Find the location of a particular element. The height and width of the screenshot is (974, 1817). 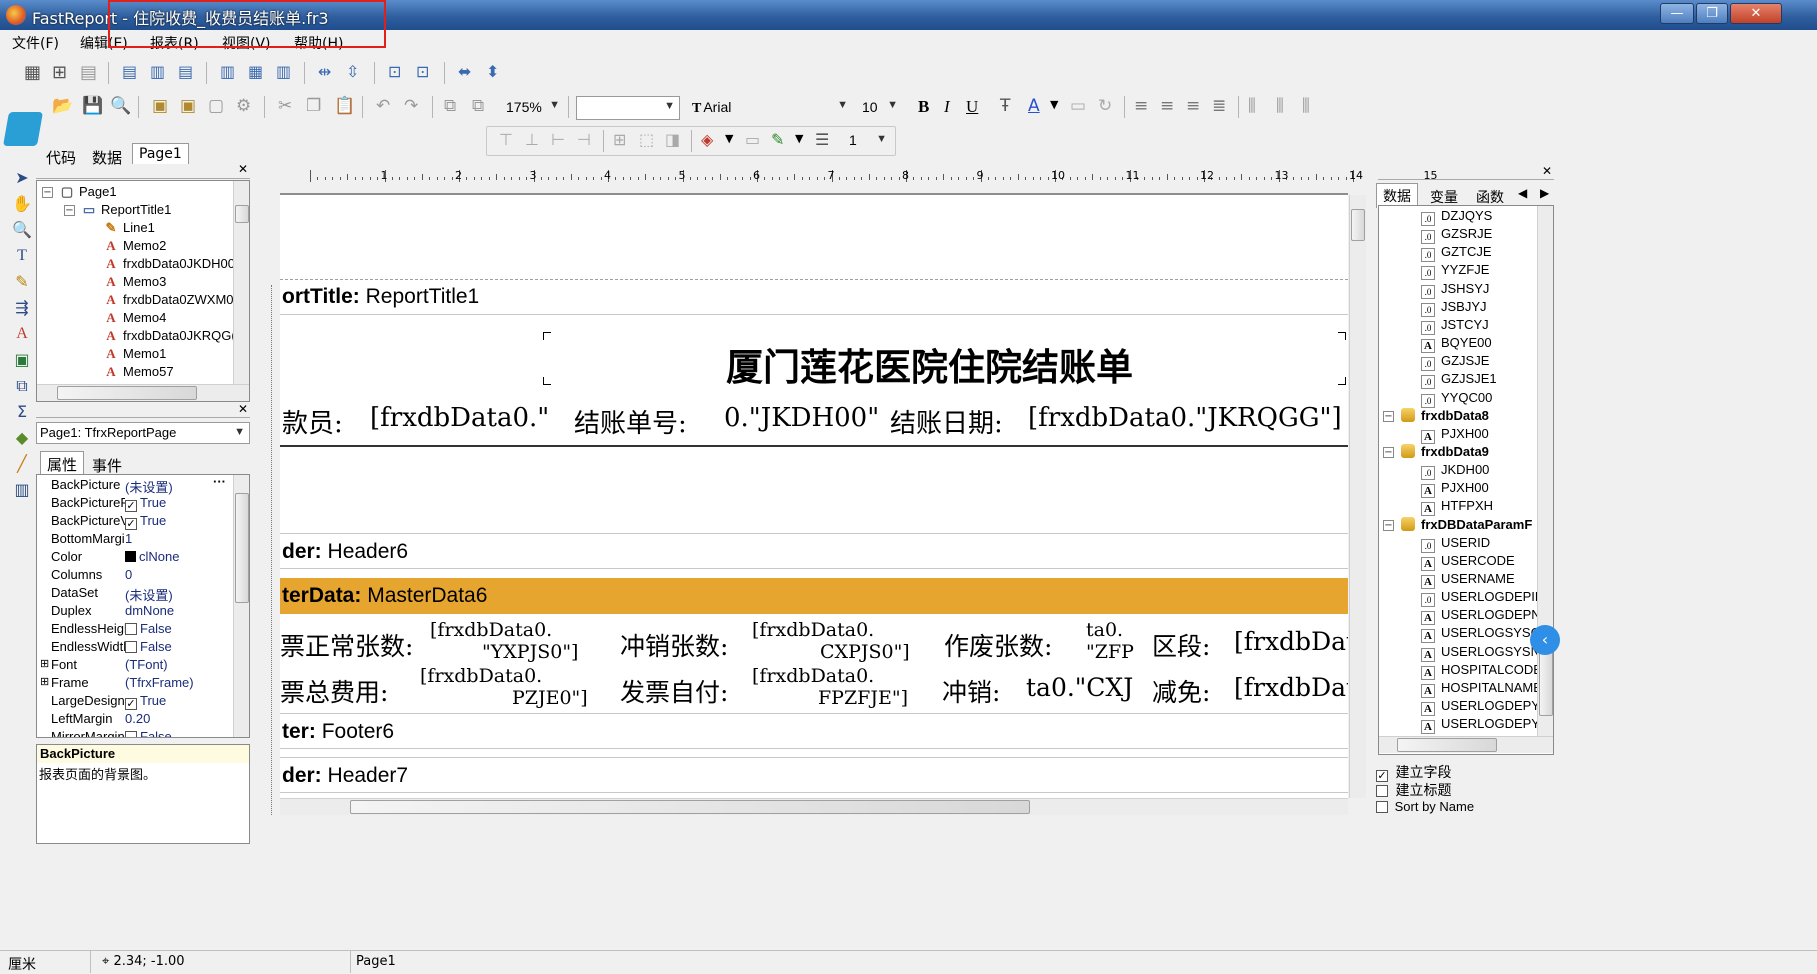

data-tree-vscroll is located at coordinates (1545, 471).